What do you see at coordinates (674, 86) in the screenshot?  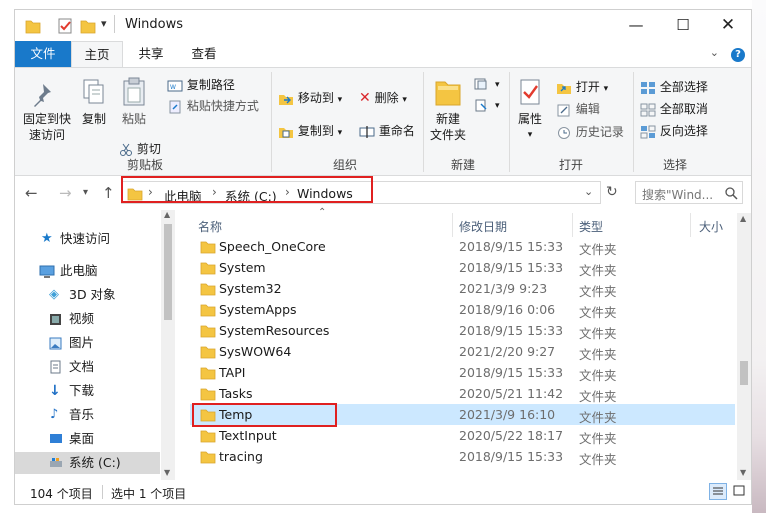 I see `select-all-button: 全部选择` at bounding box center [674, 86].